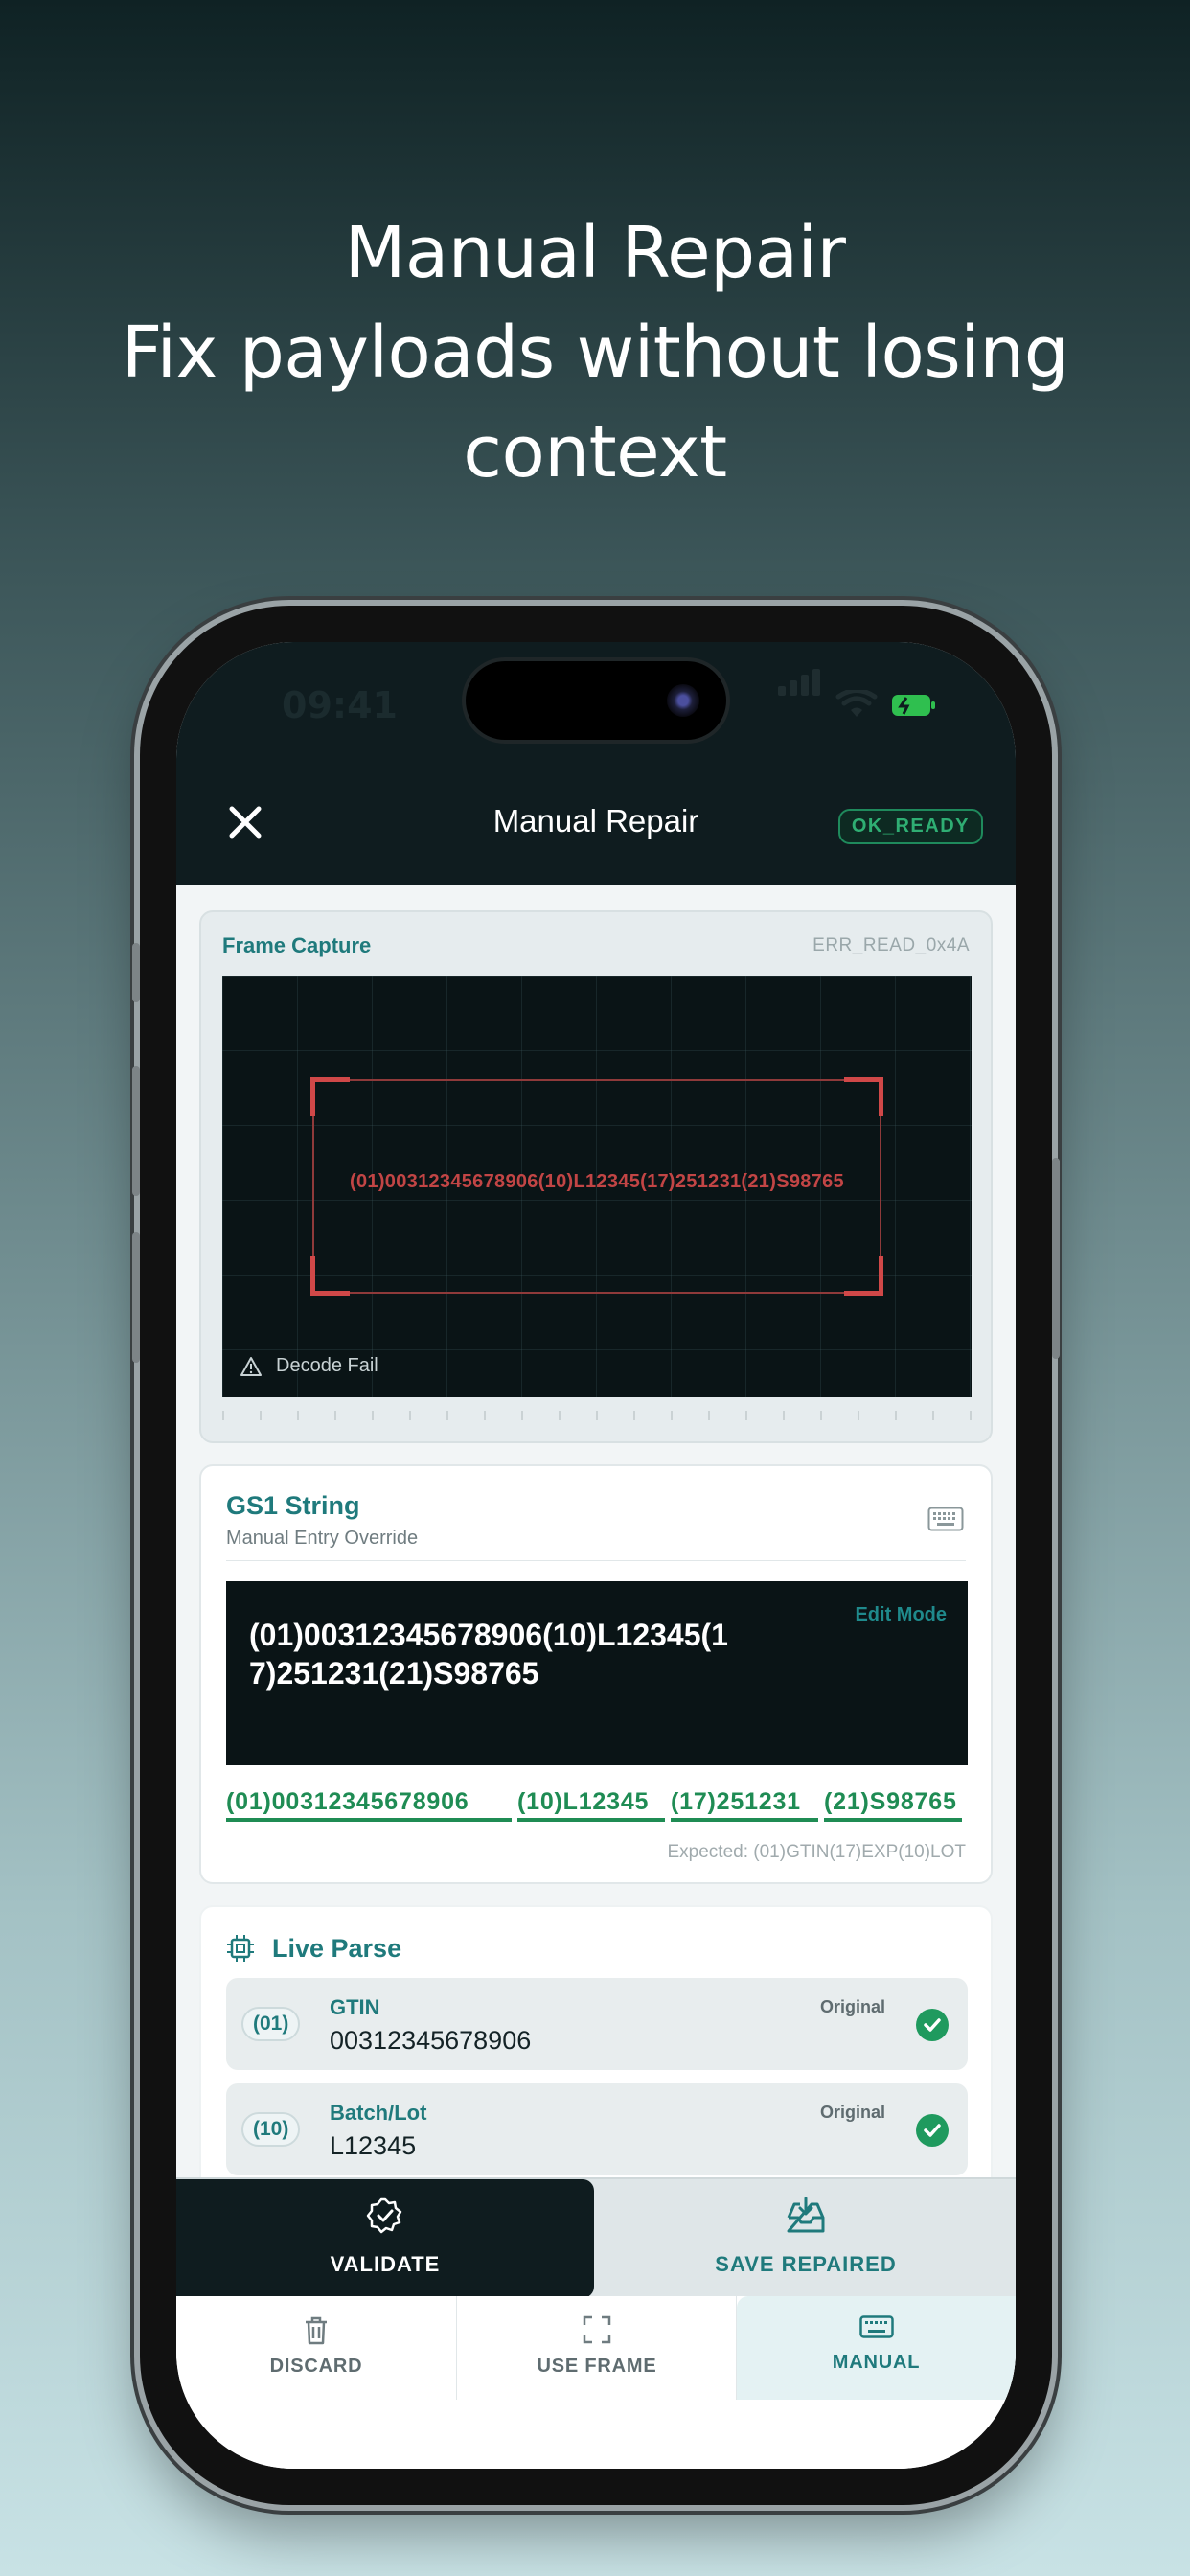 This screenshot has height=2576, width=1190. I want to click on gs1-segment-batch: (10)L12345, so click(591, 1805).